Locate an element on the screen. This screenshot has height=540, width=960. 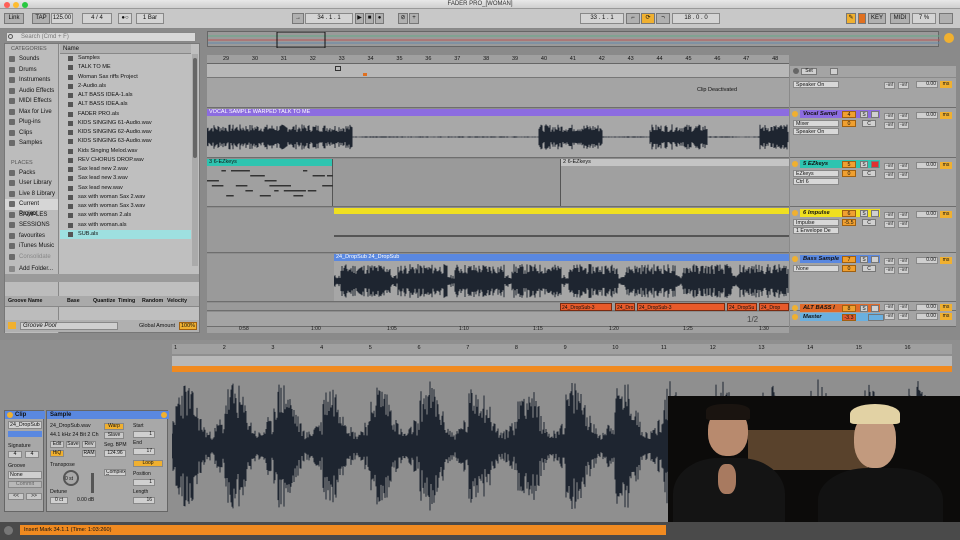
crossfader-icon is located at coordinates (834, 71).